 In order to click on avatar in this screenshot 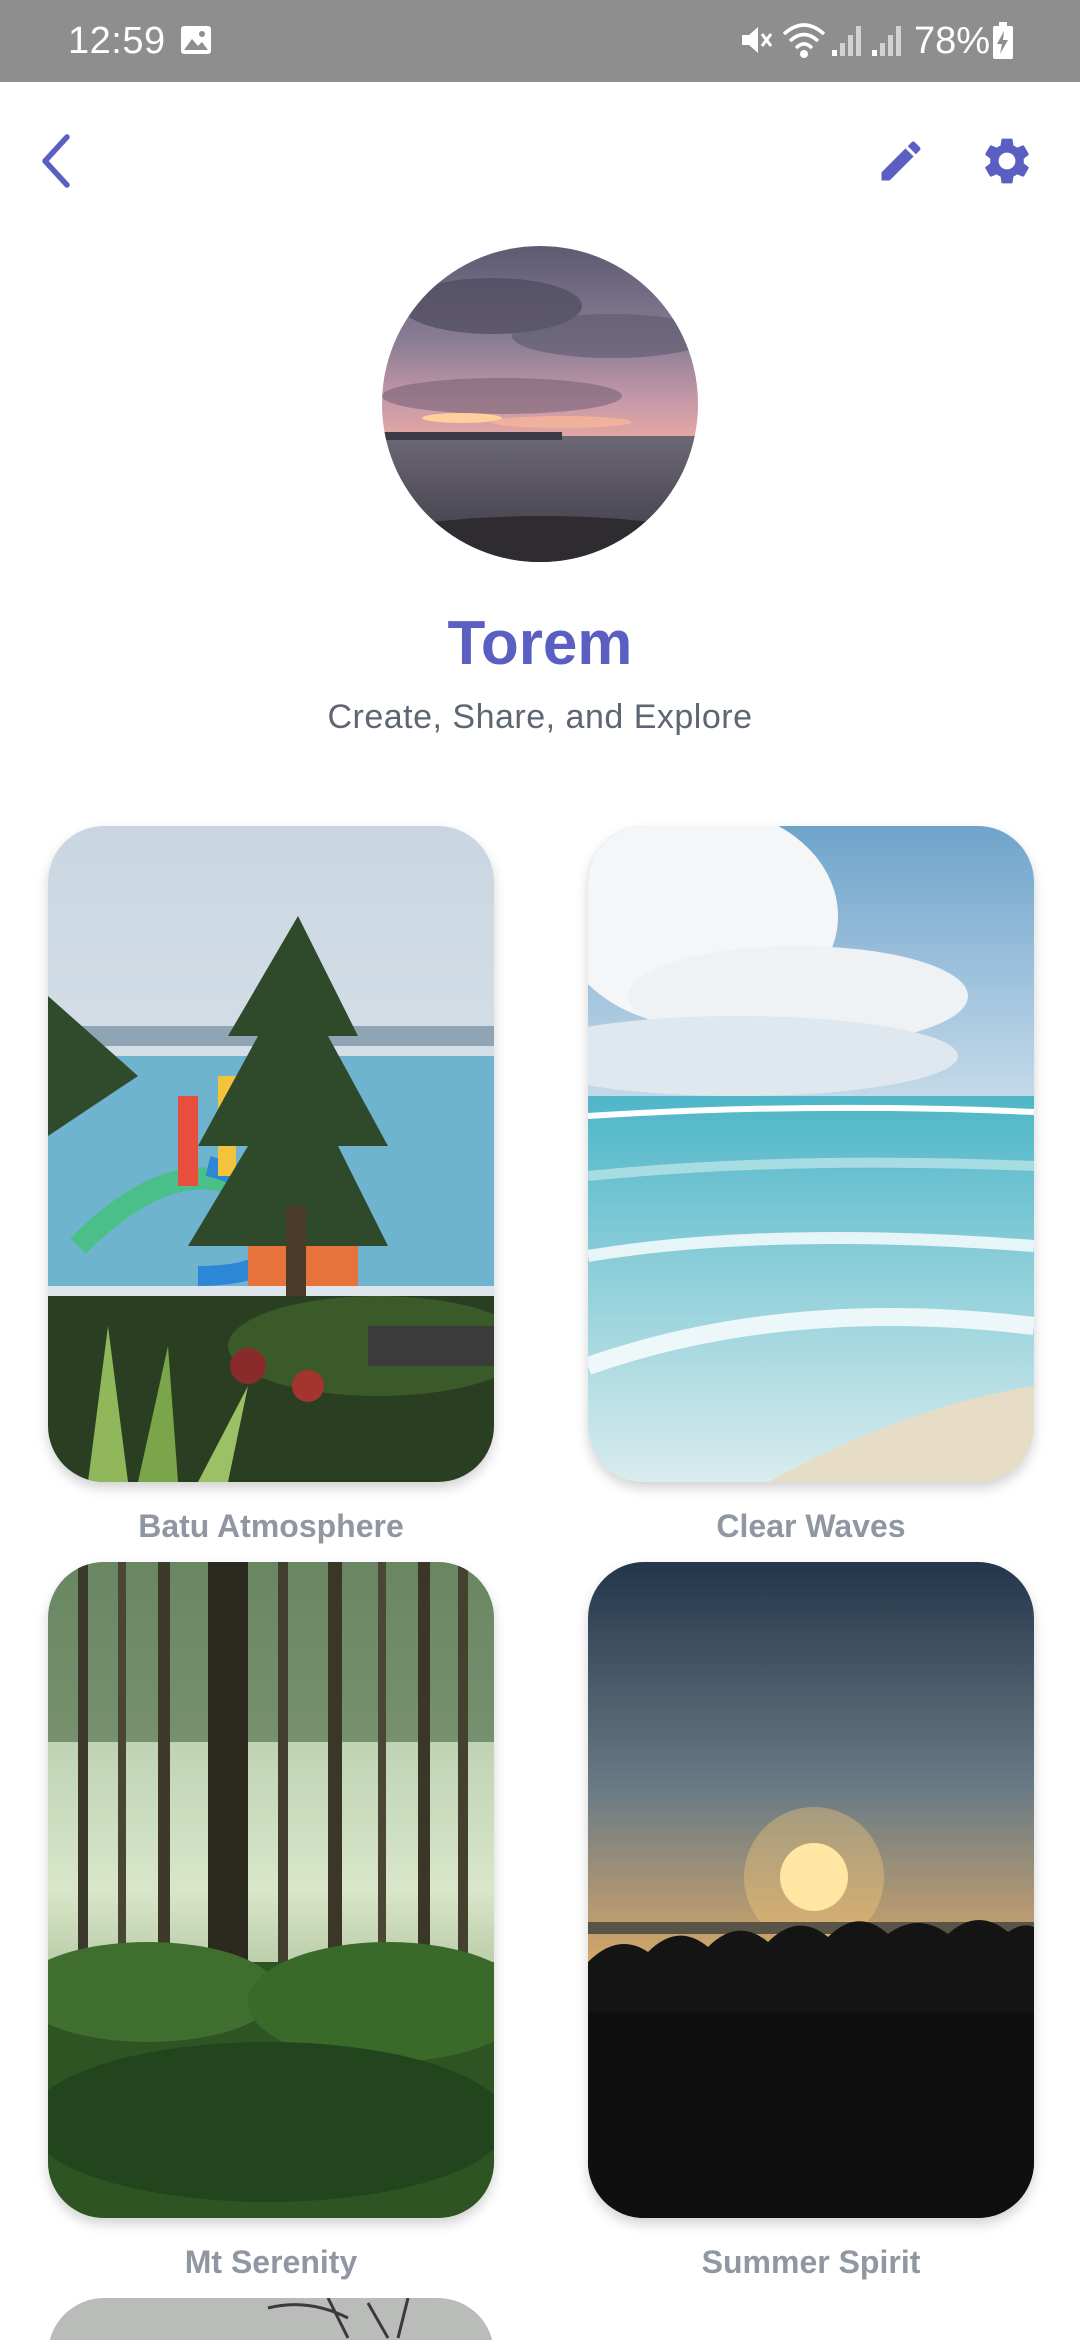, I will do `click(540, 404)`.